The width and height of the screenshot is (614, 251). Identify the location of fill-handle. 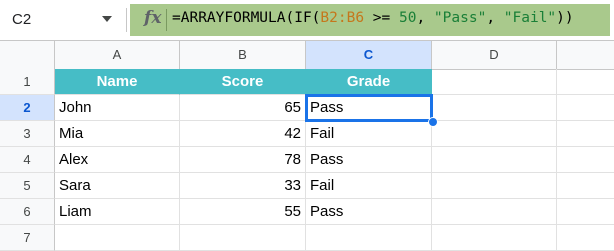
(433, 122).